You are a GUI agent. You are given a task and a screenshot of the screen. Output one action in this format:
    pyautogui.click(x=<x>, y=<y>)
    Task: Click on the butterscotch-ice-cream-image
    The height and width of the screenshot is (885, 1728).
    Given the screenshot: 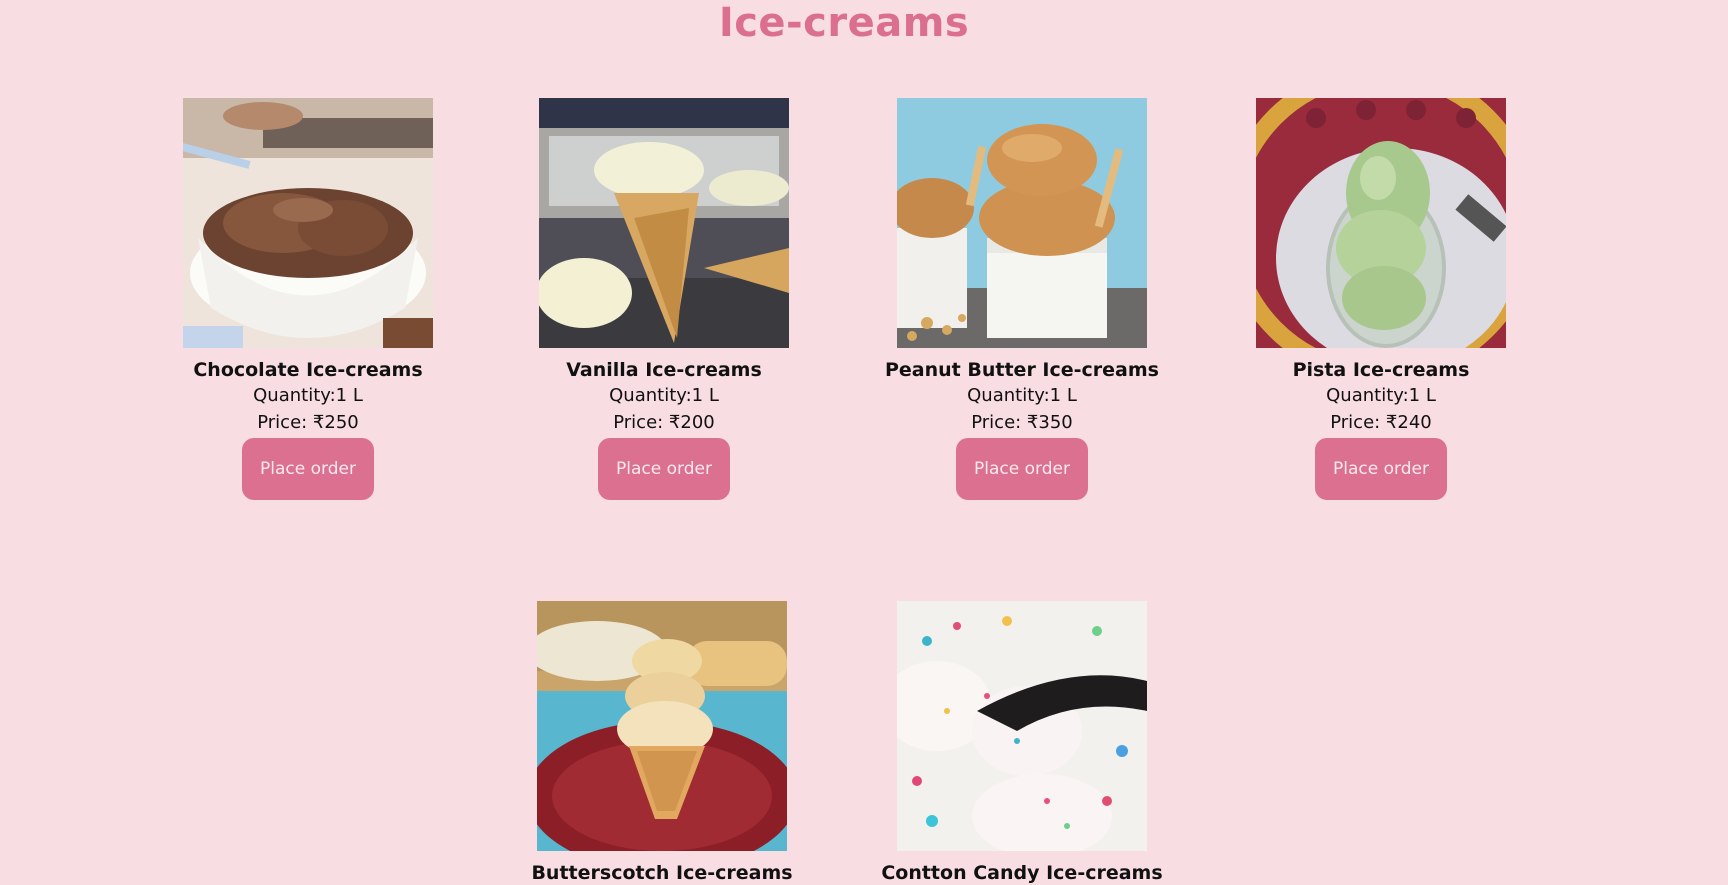 What is the action you would take?
    pyautogui.click(x=662, y=726)
    